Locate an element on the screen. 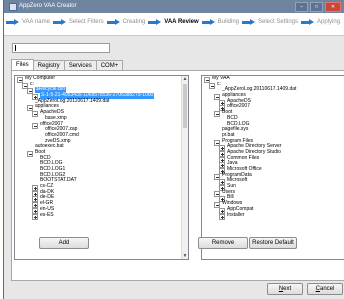 The width and height of the screenshot is (344, 299). wizard-step-select-settings: Select Settings is located at coordinates (278, 22).